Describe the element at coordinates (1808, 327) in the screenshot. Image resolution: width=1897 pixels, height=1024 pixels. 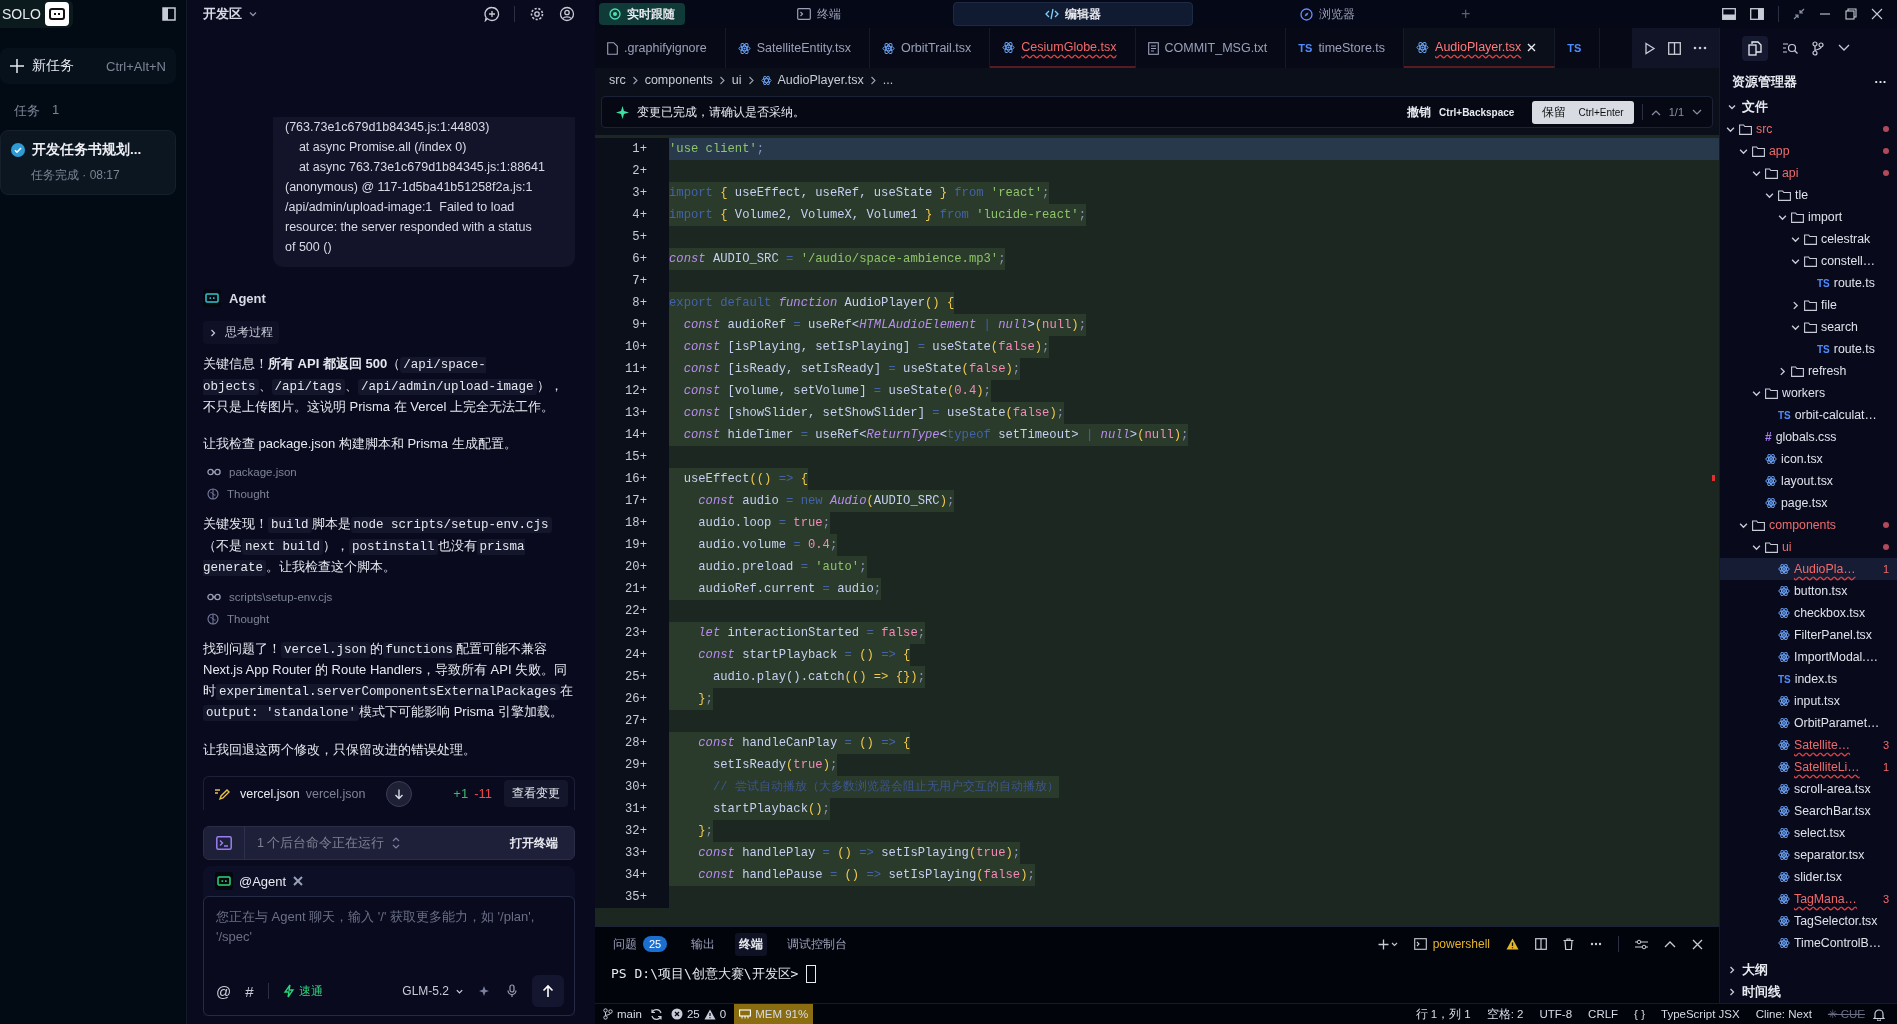
I see `tree-item: search` at that location.